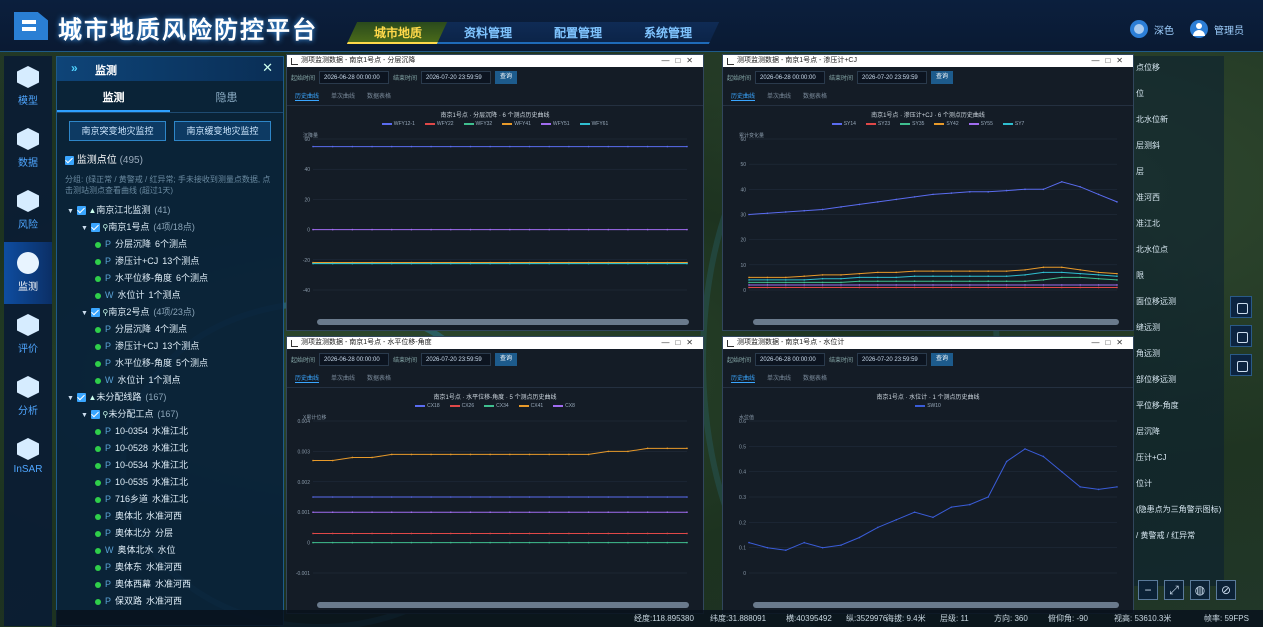  Describe the element at coordinates (555, 124) in the screenshot. I see `legend-item: WFY51` at that location.